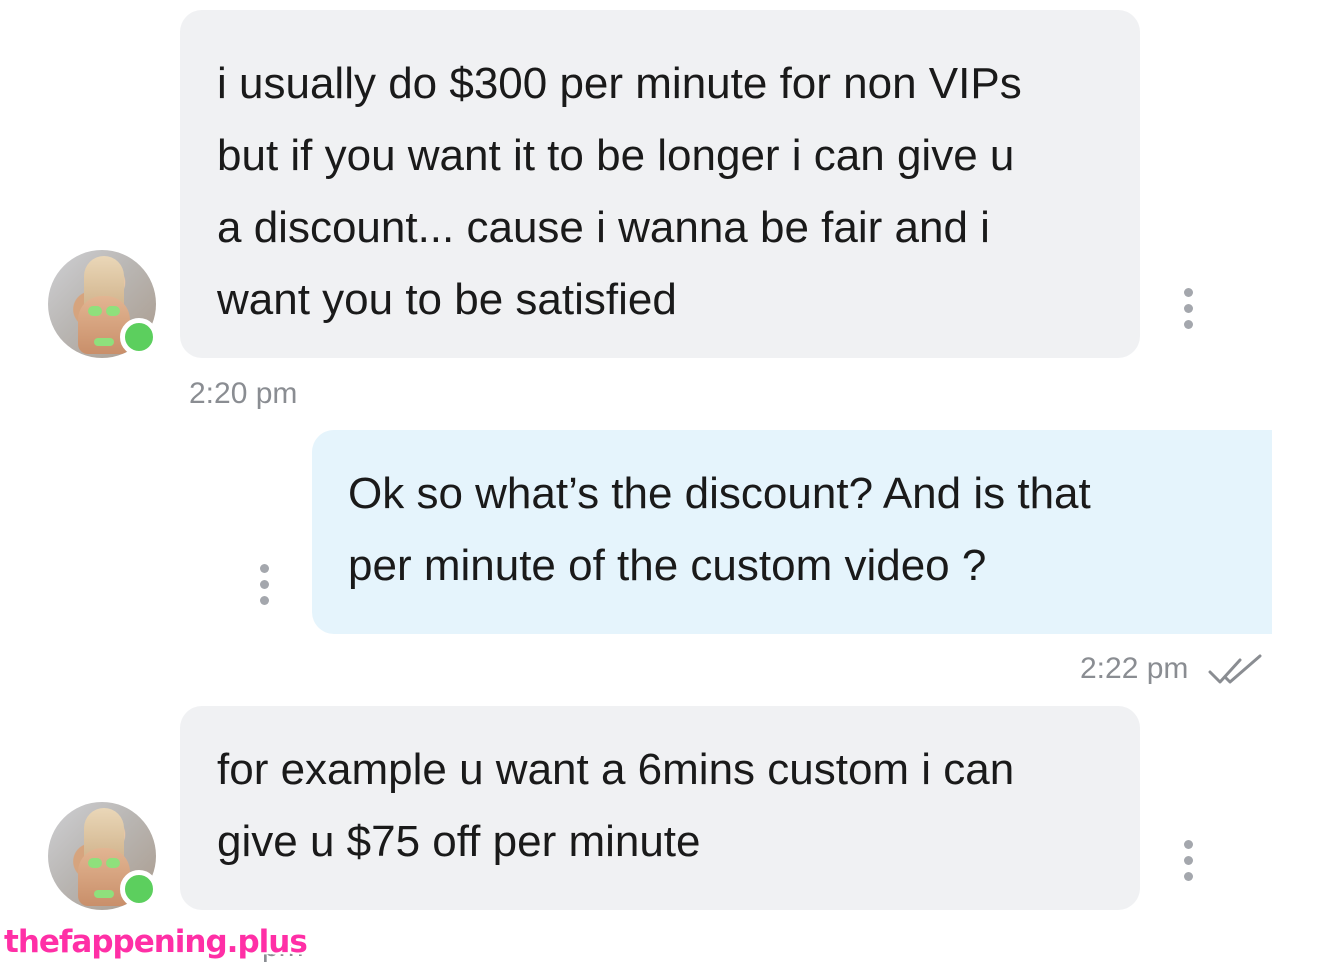 The width and height of the screenshot is (1320, 968). I want to click on message-text-line: for example u want a 6mins custom i can, so click(616, 769).